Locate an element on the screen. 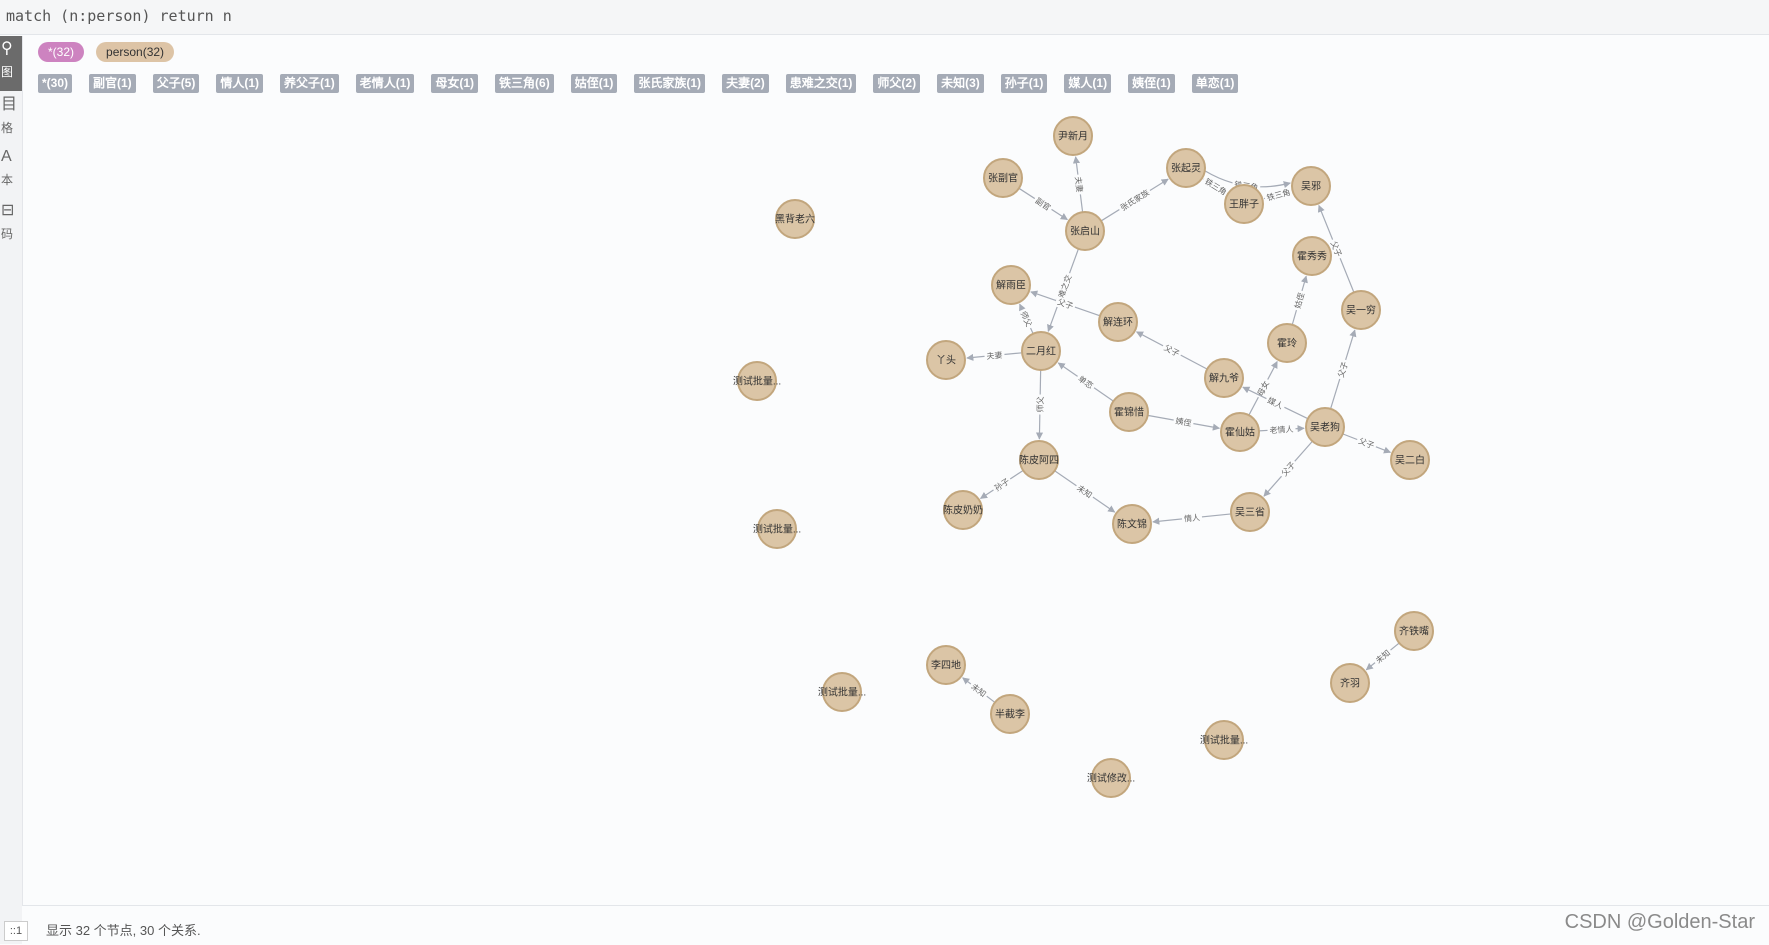 The width and height of the screenshot is (1769, 945). rel-tag: 师父(2) is located at coordinates (897, 83).